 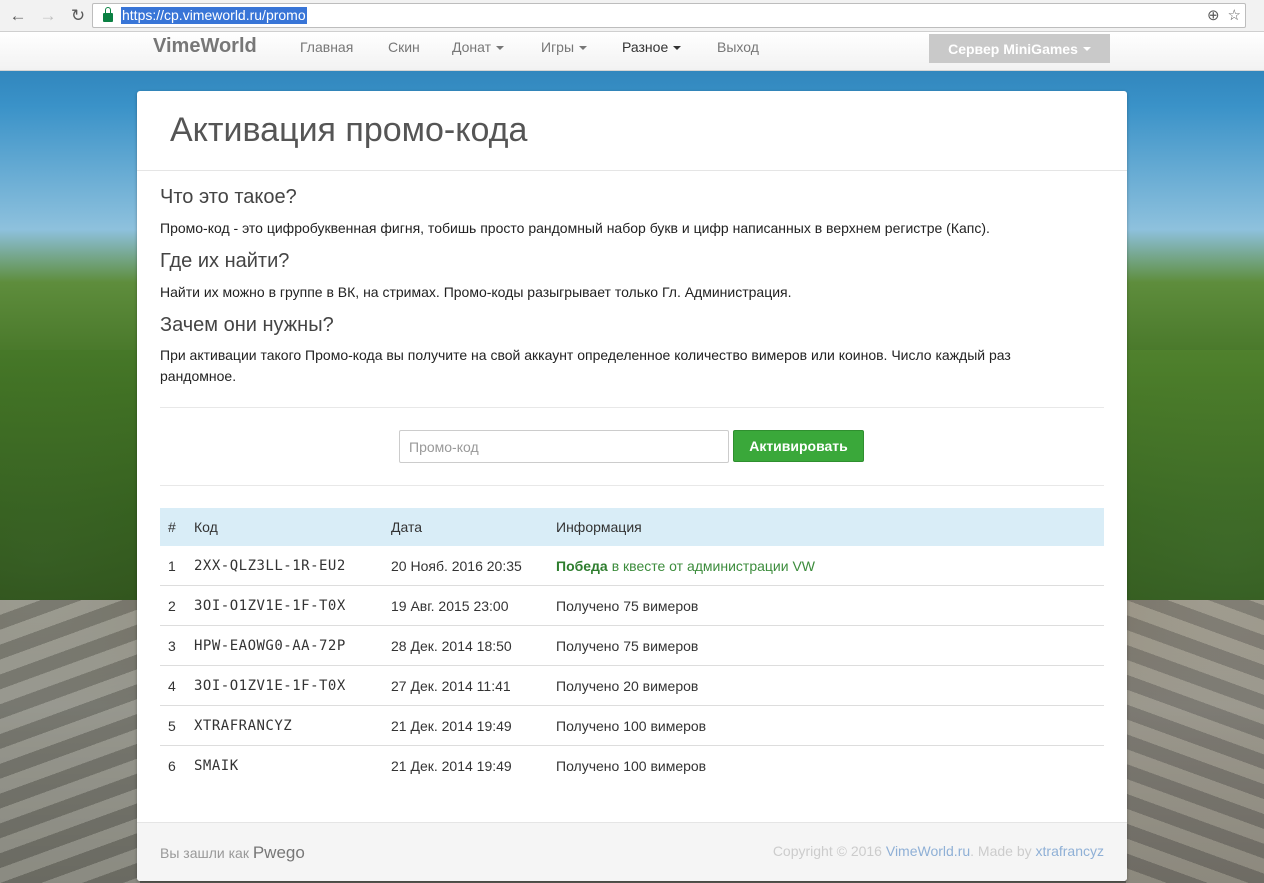 I want to click on row-info-highlight: Победа, so click(x=582, y=565).